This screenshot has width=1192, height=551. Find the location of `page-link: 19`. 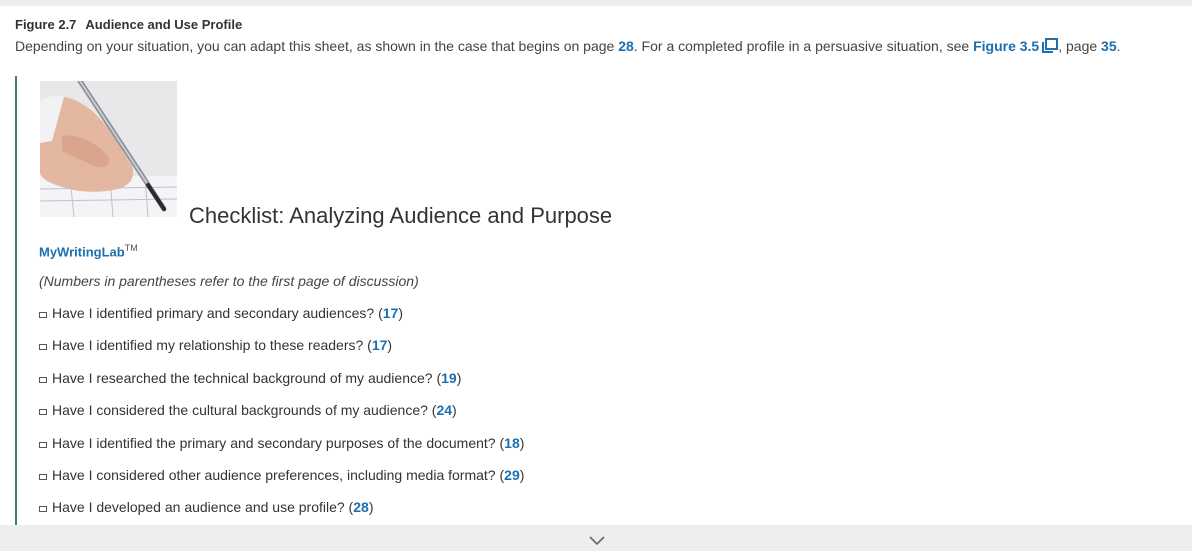

page-link: 19 is located at coordinates (449, 378).